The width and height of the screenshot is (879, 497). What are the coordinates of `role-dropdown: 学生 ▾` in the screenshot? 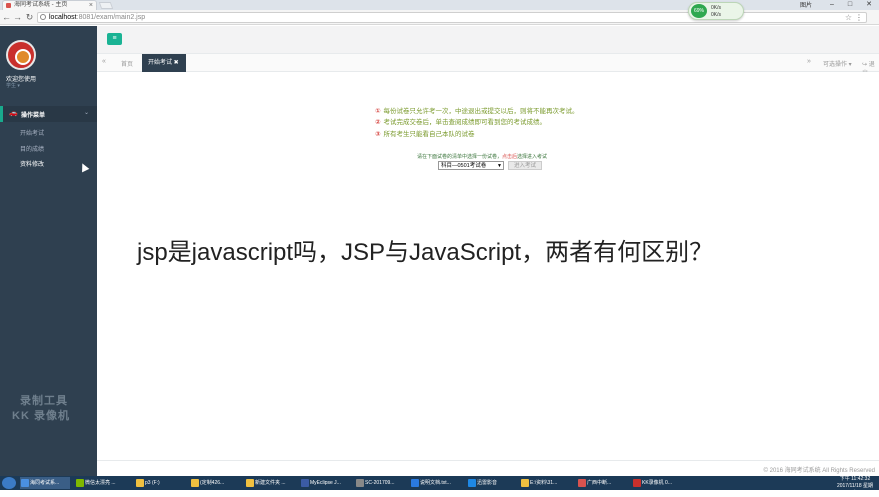 It's located at (13, 85).